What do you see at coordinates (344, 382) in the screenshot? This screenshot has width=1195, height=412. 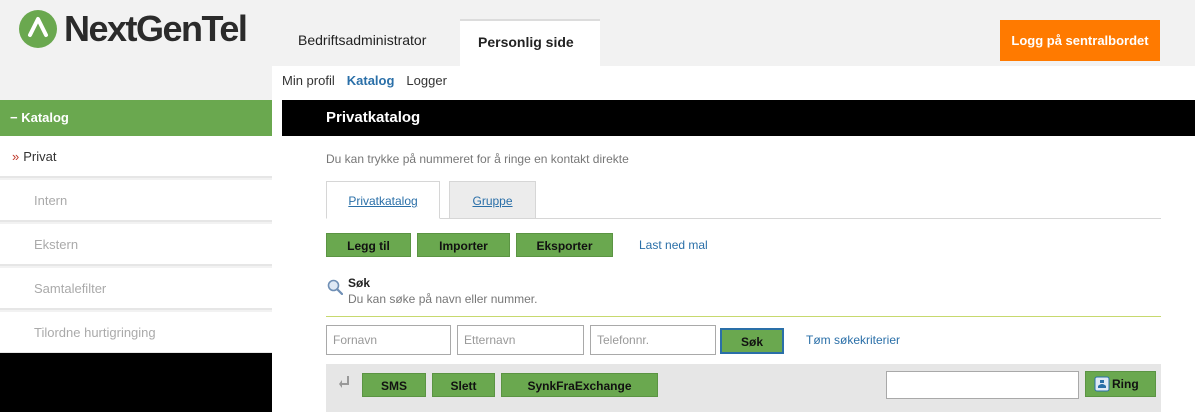 I see `return-arrow-icon` at bounding box center [344, 382].